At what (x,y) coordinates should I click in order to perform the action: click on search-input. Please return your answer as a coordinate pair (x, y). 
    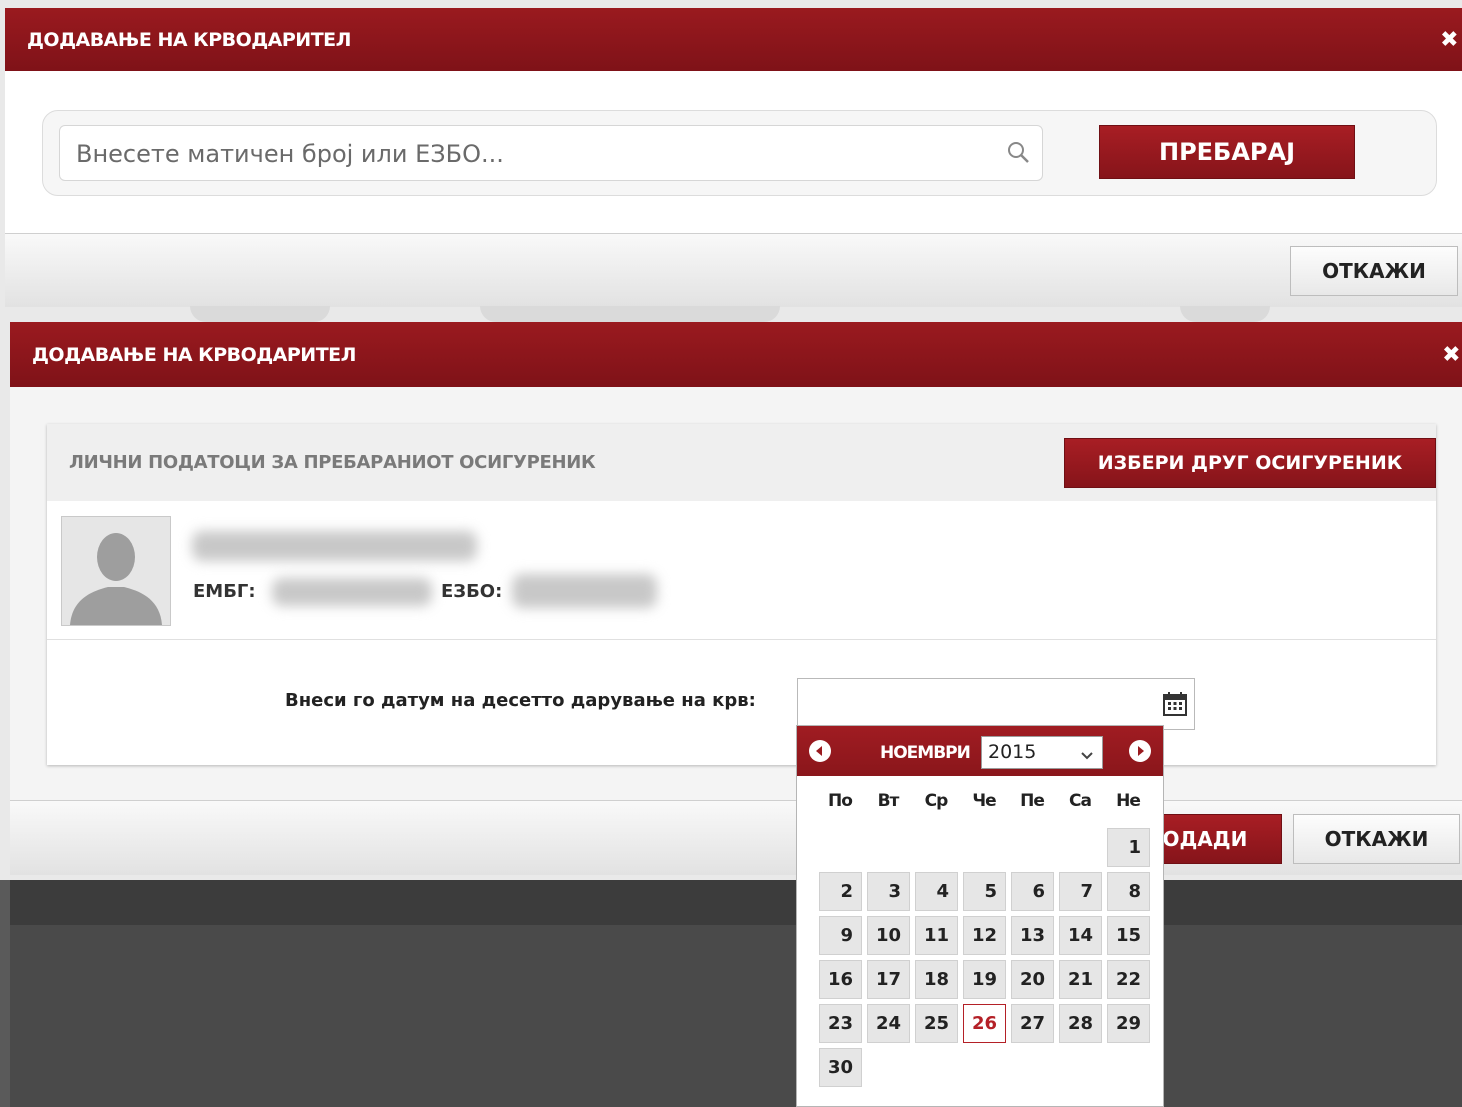
    Looking at the image, I should click on (536, 154).